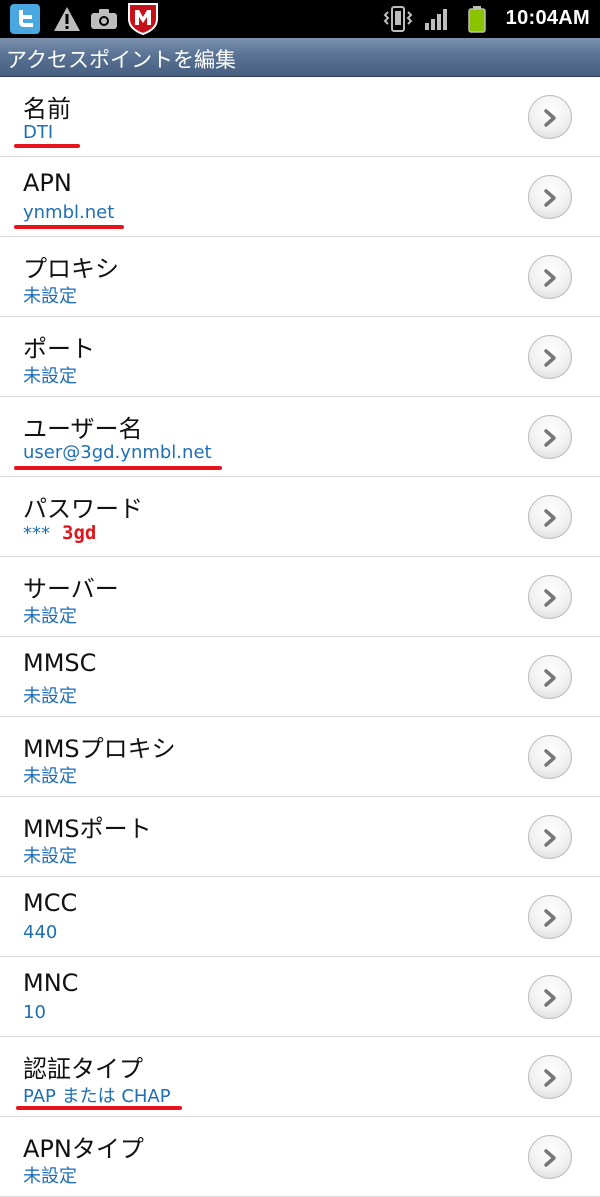 The width and height of the screenshot is (600, 1197). I want to click on list-item-proxy: プロキシ 未設定, so click(300, 277).